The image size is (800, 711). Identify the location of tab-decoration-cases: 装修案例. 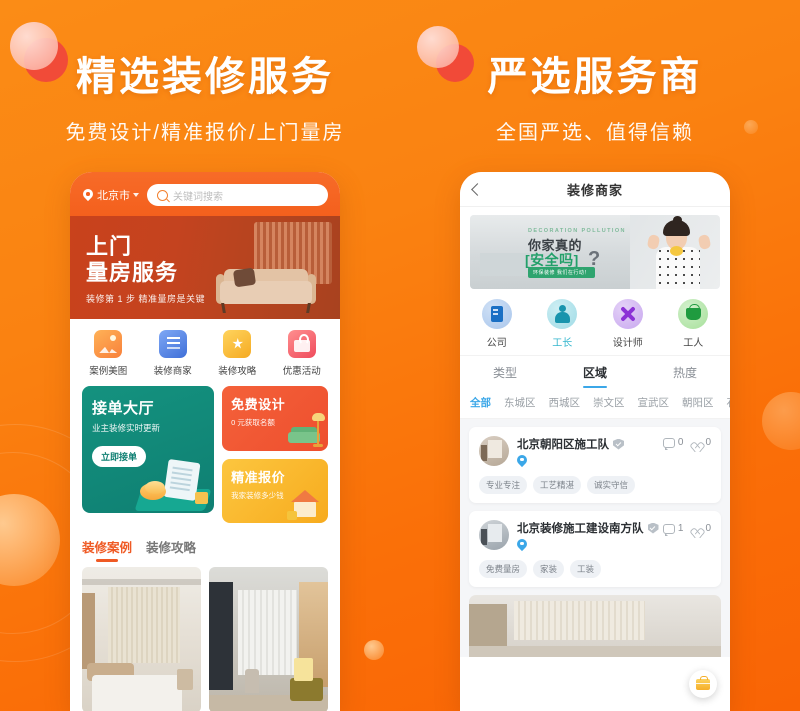
(107, 550).